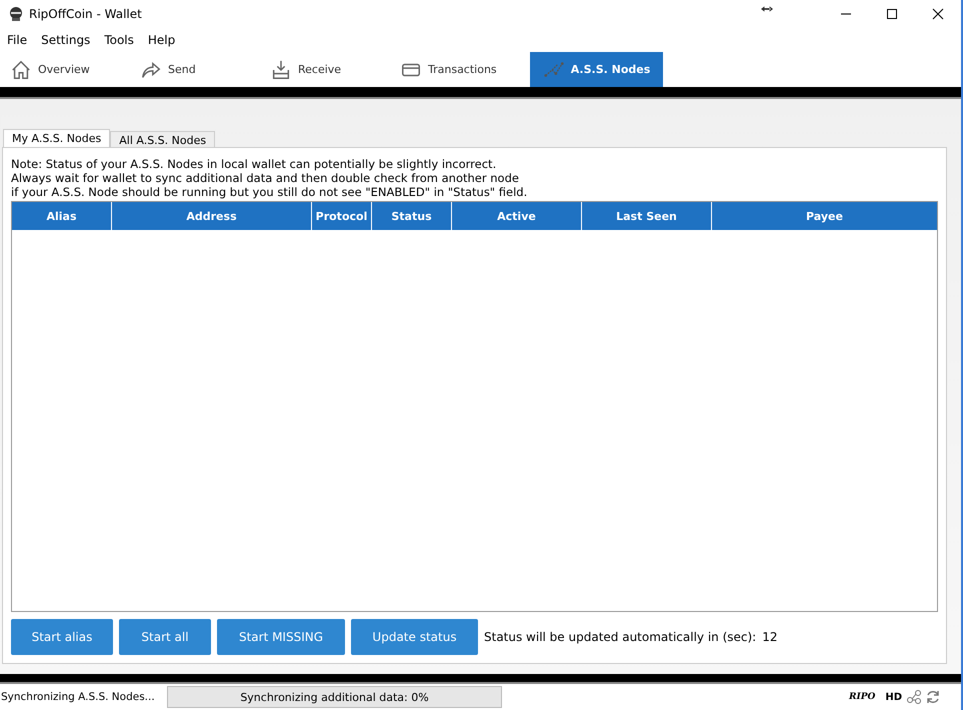  What do you see at coordinates (205, 69) in the screenshot?
I see `nav-tab: Send` at bounding box center [205, 69].